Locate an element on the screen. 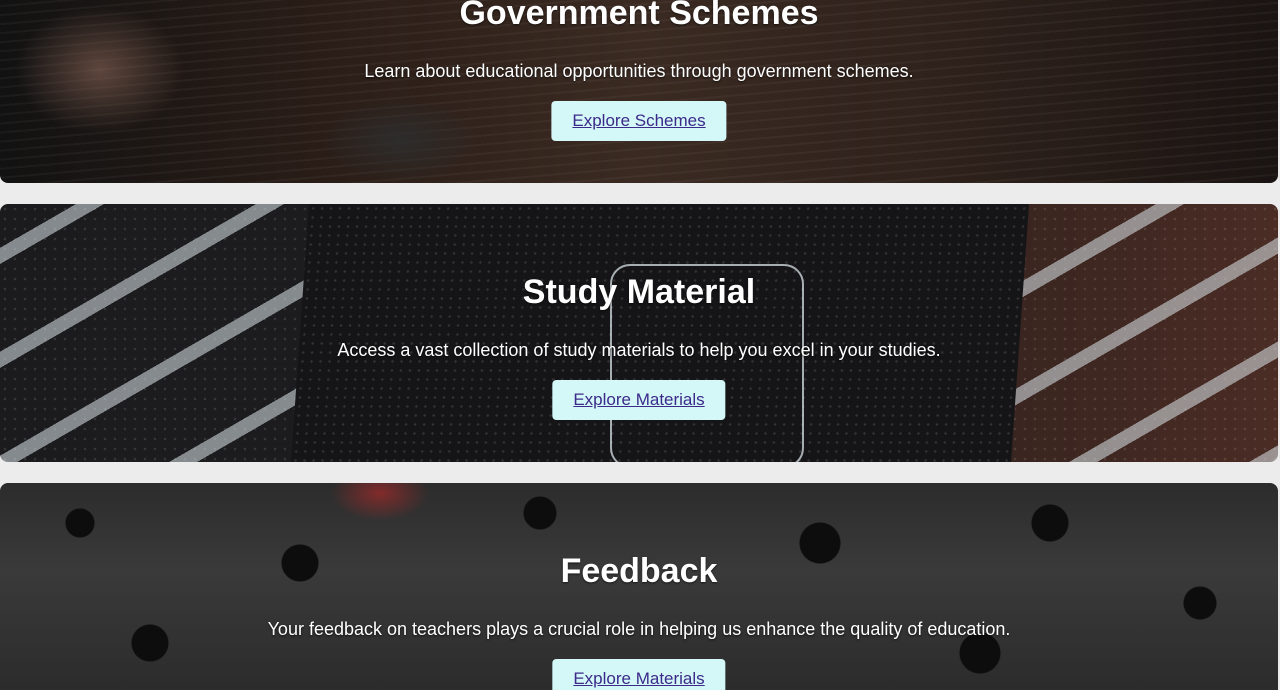  feedback-explore-button: Explore Materials is located at coordinates (639, 674).